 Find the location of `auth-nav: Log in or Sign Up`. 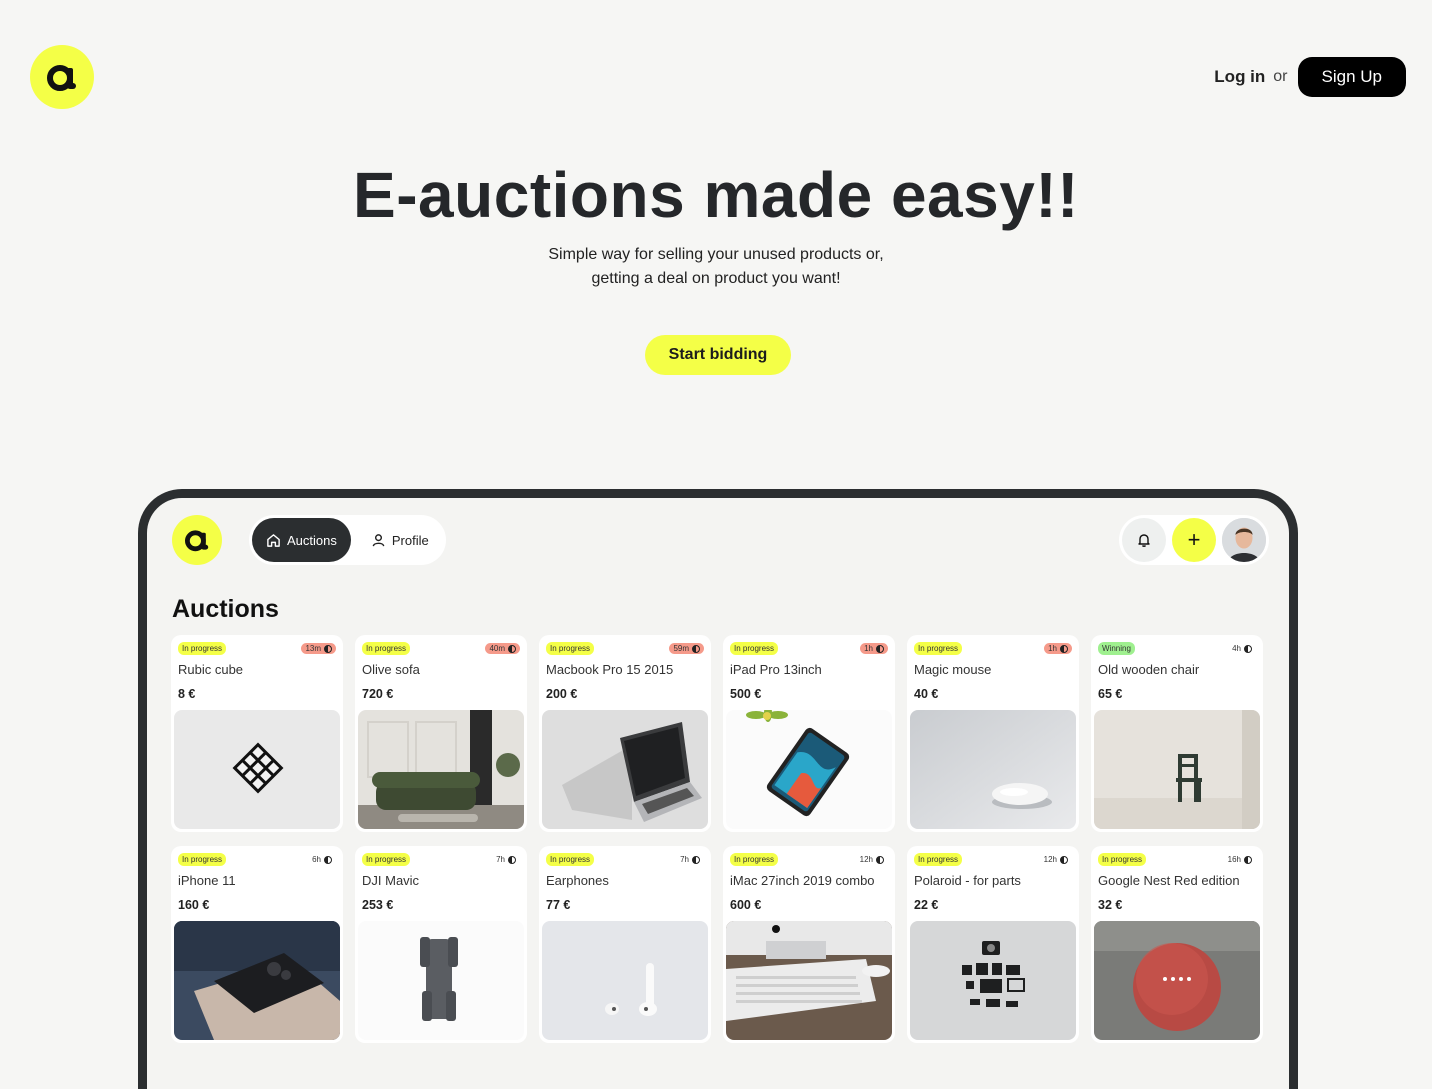

auth-nav: Log in or Sign Up is located at coordinates (1310, 77).